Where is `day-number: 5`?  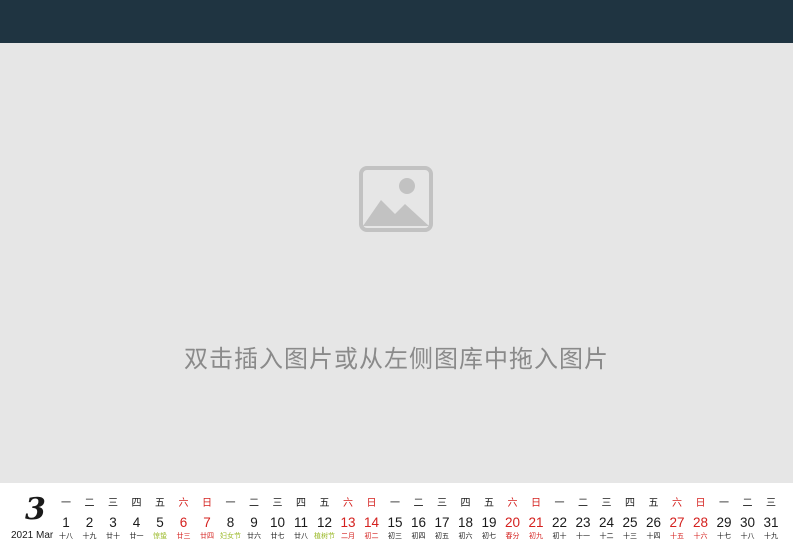
day-number: 5 is located at coordinates (160, 522).